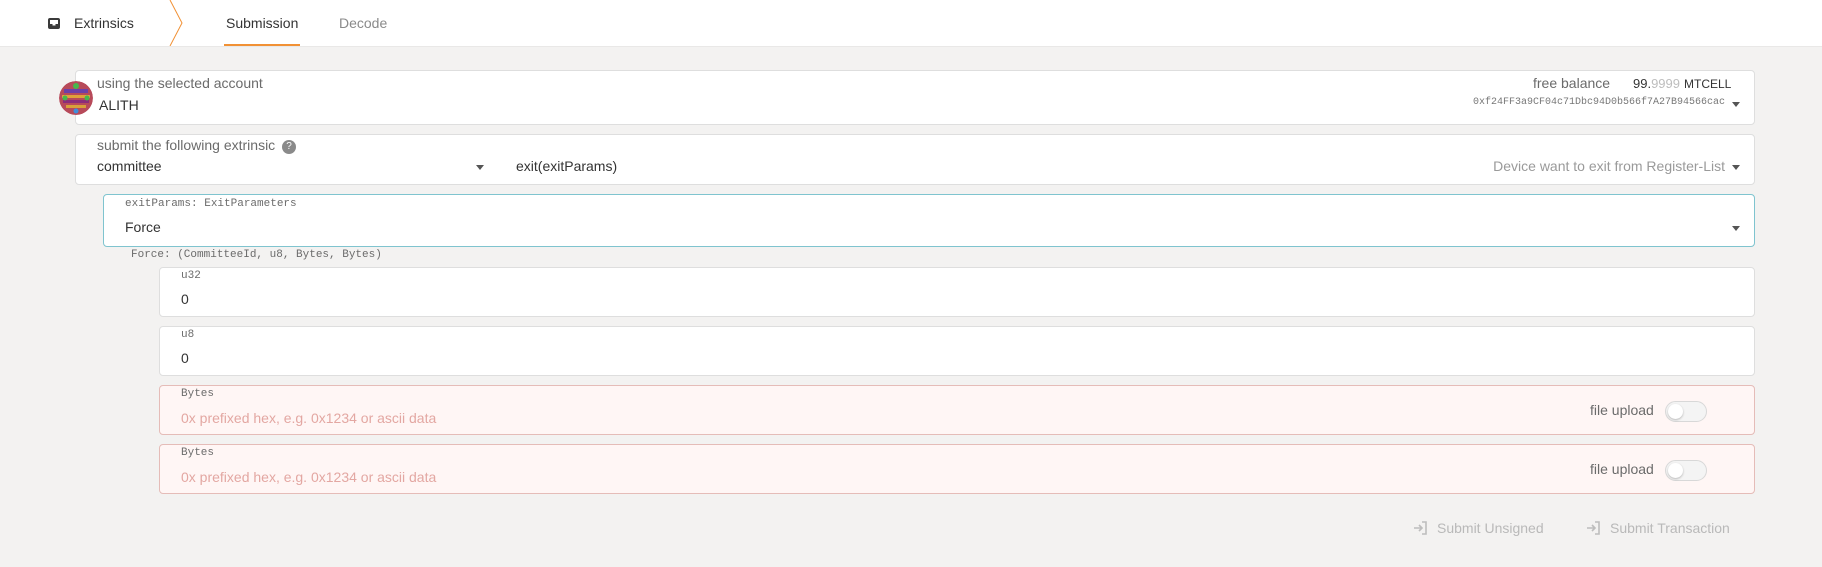  Describe the element at coordinates (129, 166) in the screenshot. I see `section-value: committee` at that location.